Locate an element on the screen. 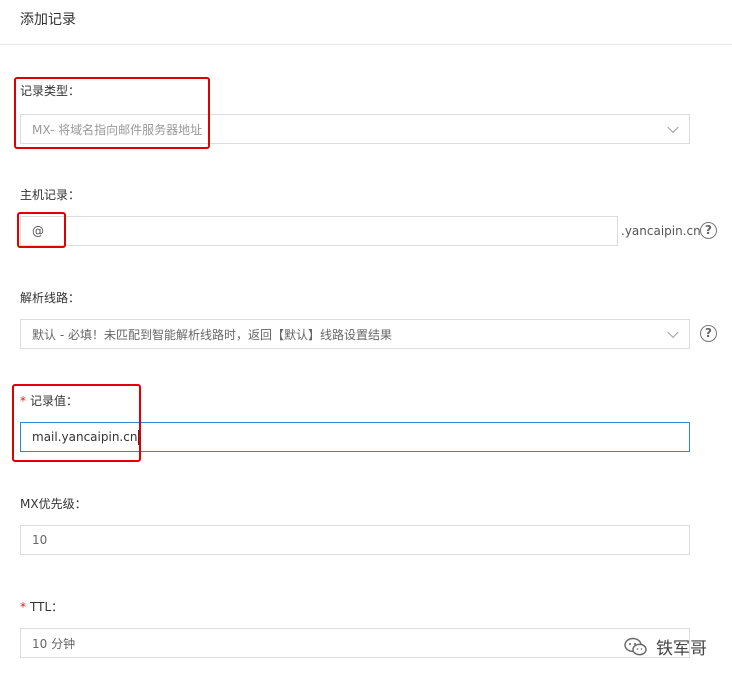 This screenshot has width=732, height=678. host-record-value: @ is located at coordinates (38, 231).